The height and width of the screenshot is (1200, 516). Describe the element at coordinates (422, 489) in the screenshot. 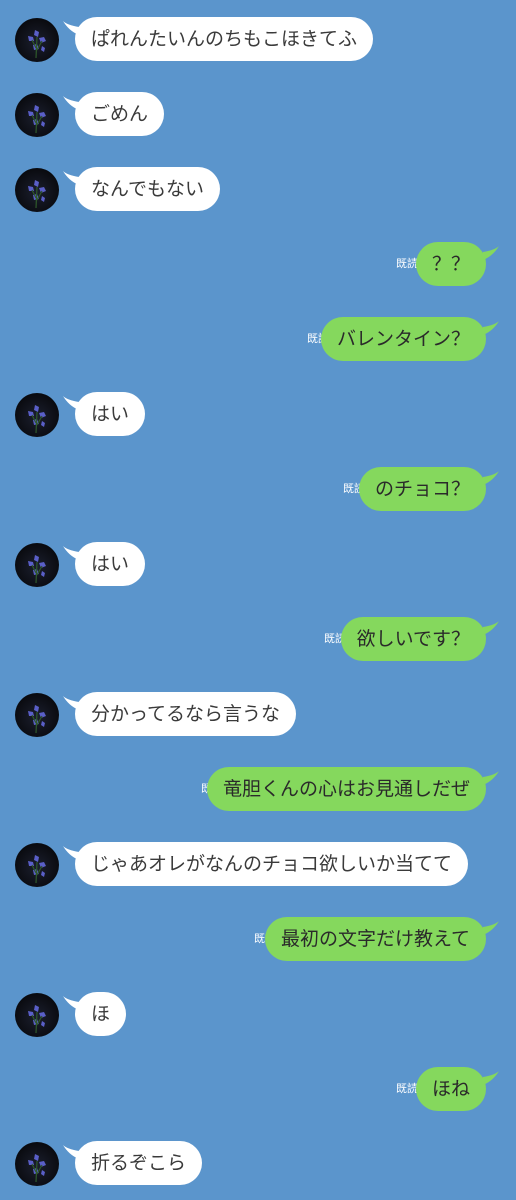

I see `message-bubble: のチョコ？` at that location.